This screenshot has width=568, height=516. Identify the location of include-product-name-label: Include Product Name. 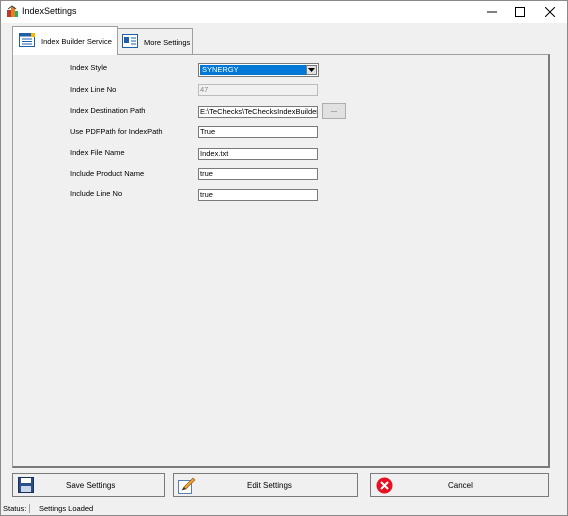
(107, 173).